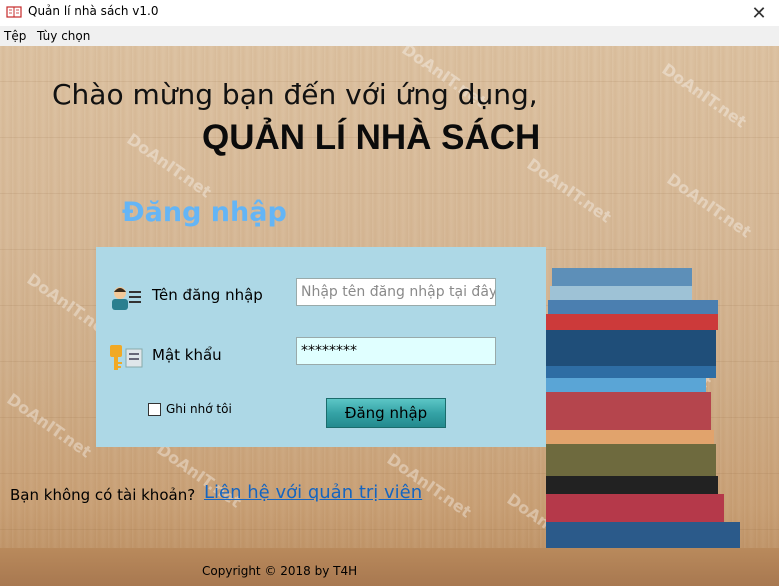  What do you see at coordinates (14, 12) in the screenshot?
I see `book-app-icon` at bounding box center [14, 12].